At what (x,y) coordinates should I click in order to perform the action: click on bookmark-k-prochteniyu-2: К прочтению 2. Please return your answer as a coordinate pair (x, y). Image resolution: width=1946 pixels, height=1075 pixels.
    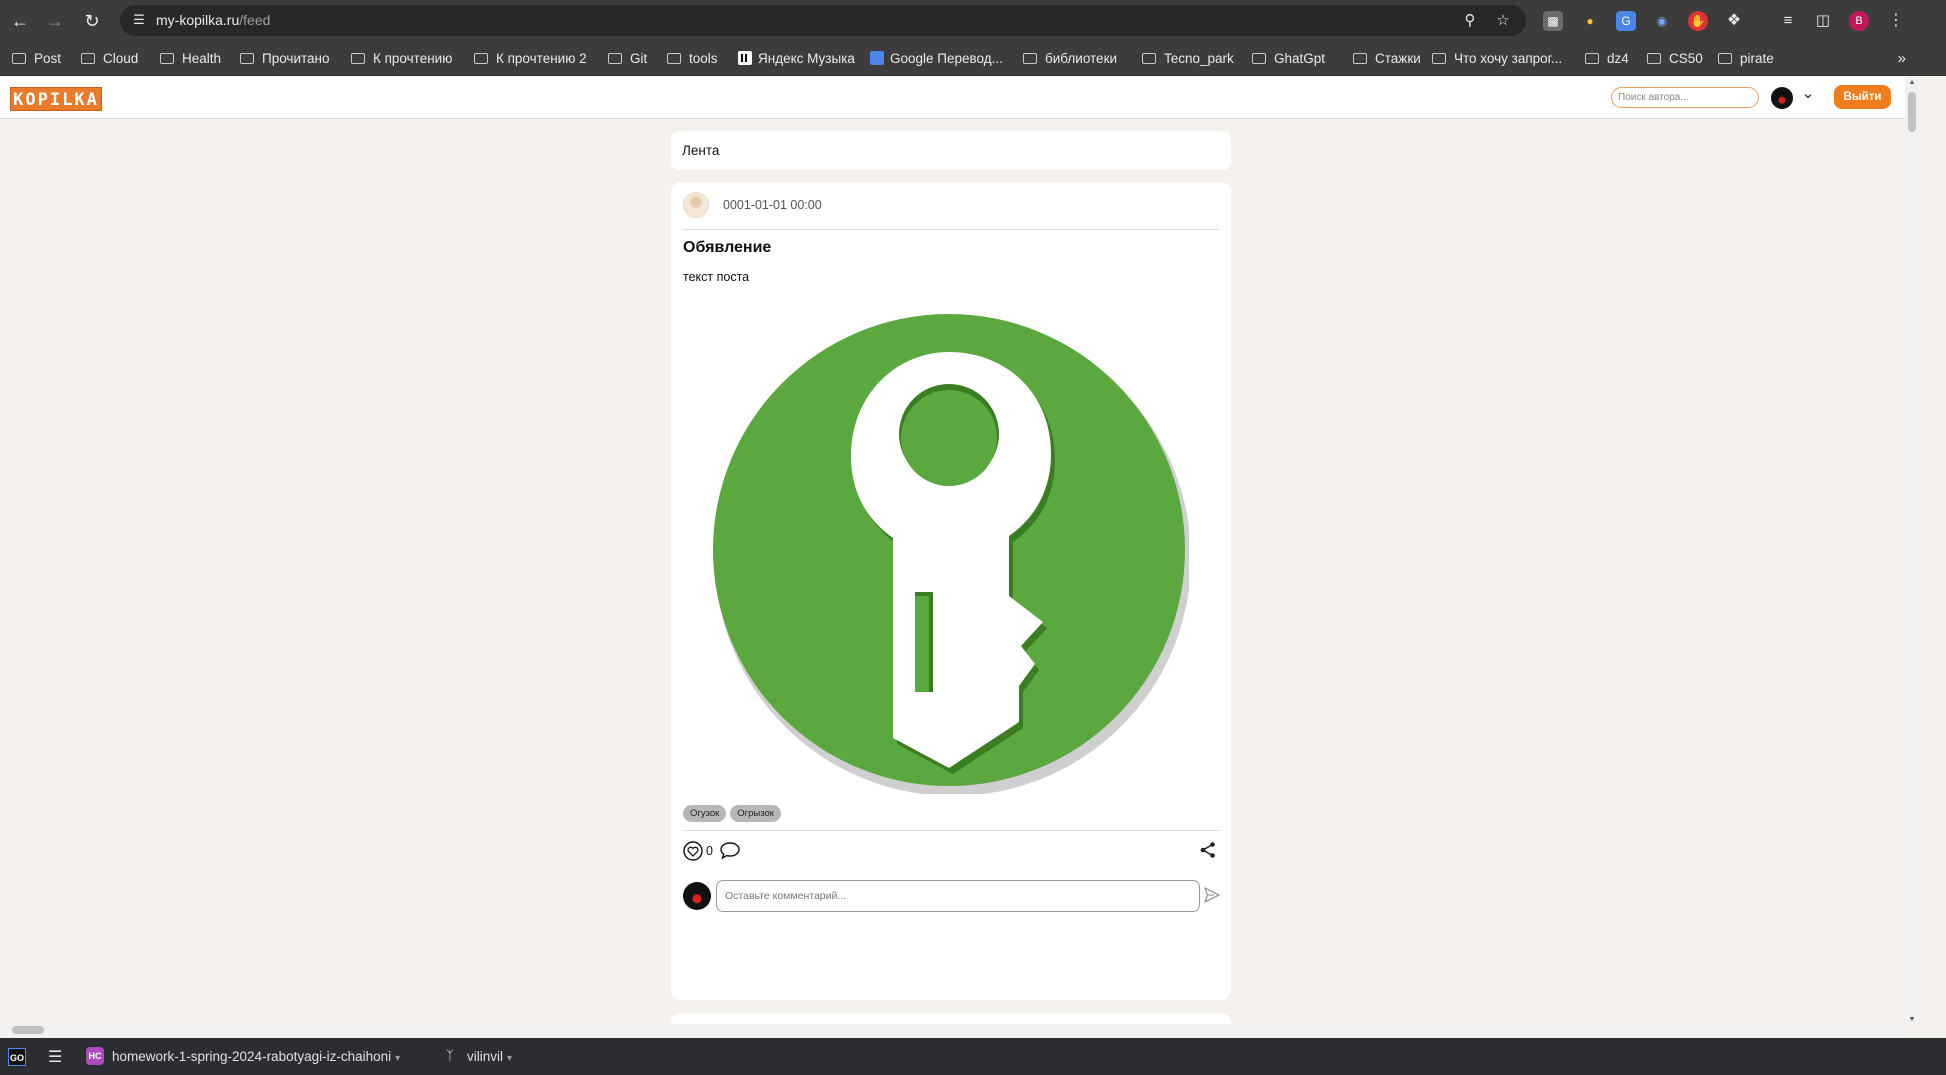
    Looking at the image, I should click on (530, 59).